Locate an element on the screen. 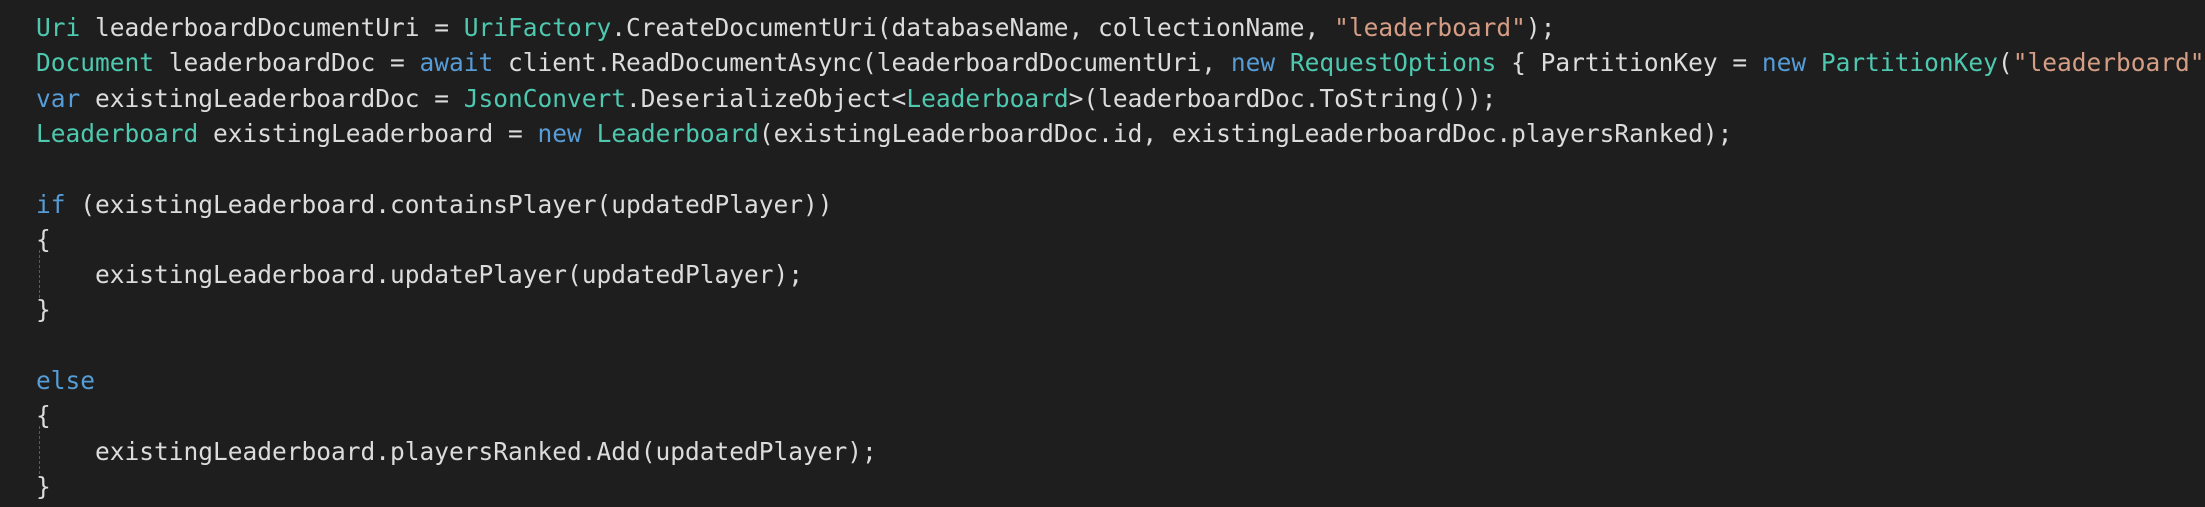 Image resolution: width=2205 pixels, height=507 pixels. code-token: UriFactory is located at coordinates (537, 27).